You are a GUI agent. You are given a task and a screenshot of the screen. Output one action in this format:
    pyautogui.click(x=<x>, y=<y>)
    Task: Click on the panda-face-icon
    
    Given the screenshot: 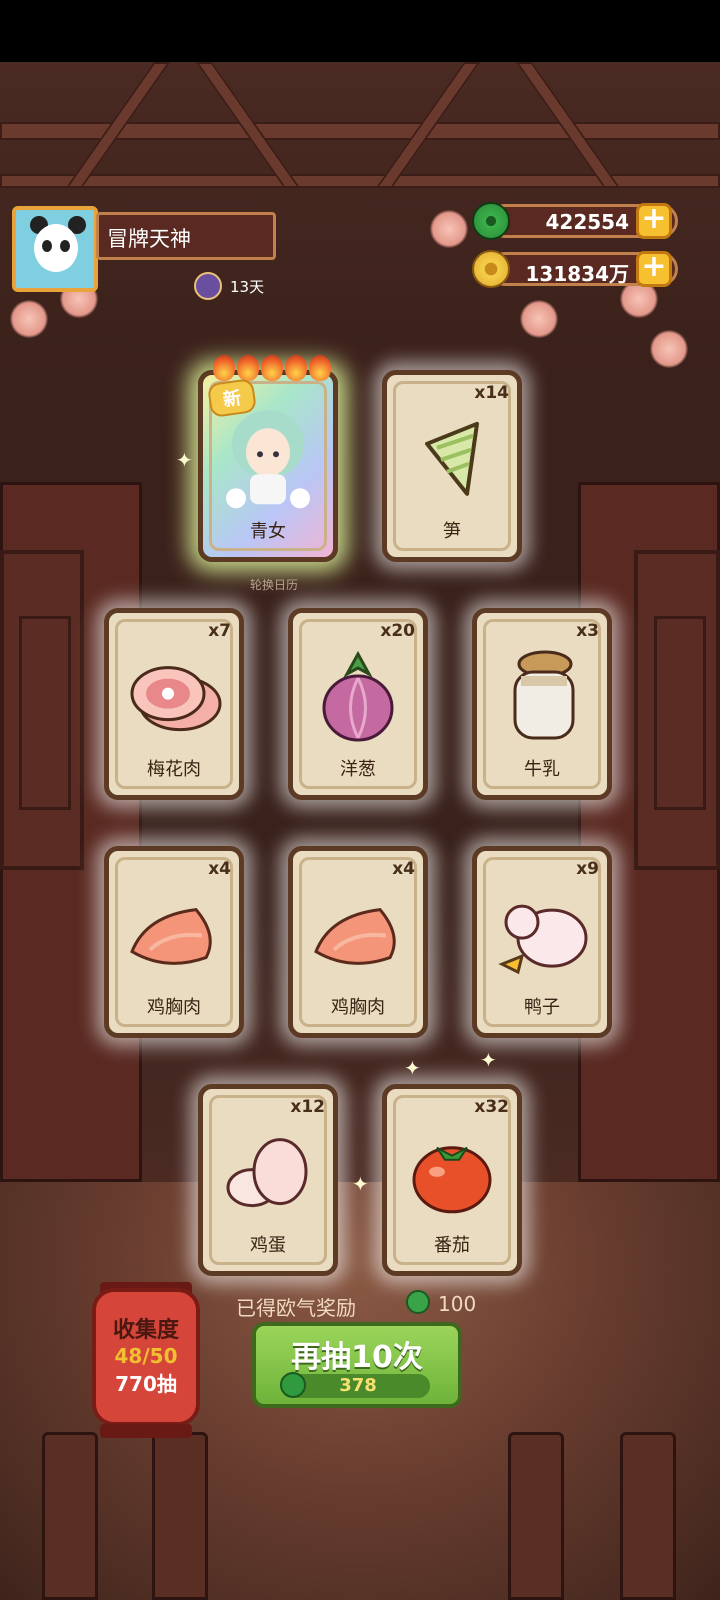 What is the action you would take?
    pyautogui.click(x=56, y=248)
    